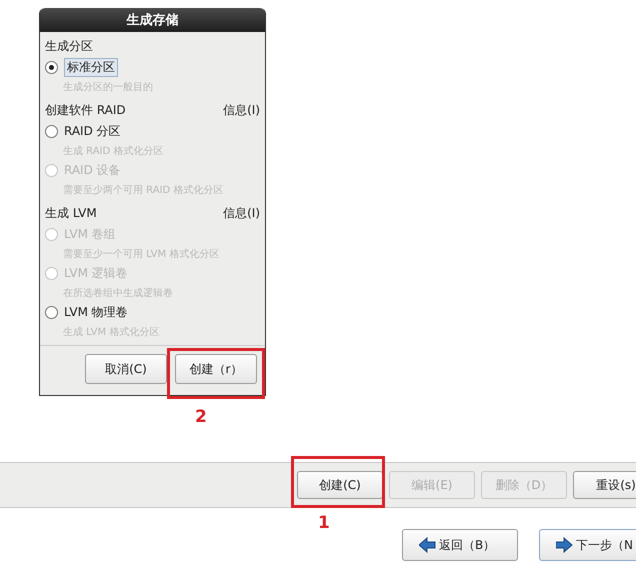 This screenshot has height=574, width=636. Describe the element at coordinates (340, 485) in the screenshot. I see `toolbar-button: 创建(C)` at that location.